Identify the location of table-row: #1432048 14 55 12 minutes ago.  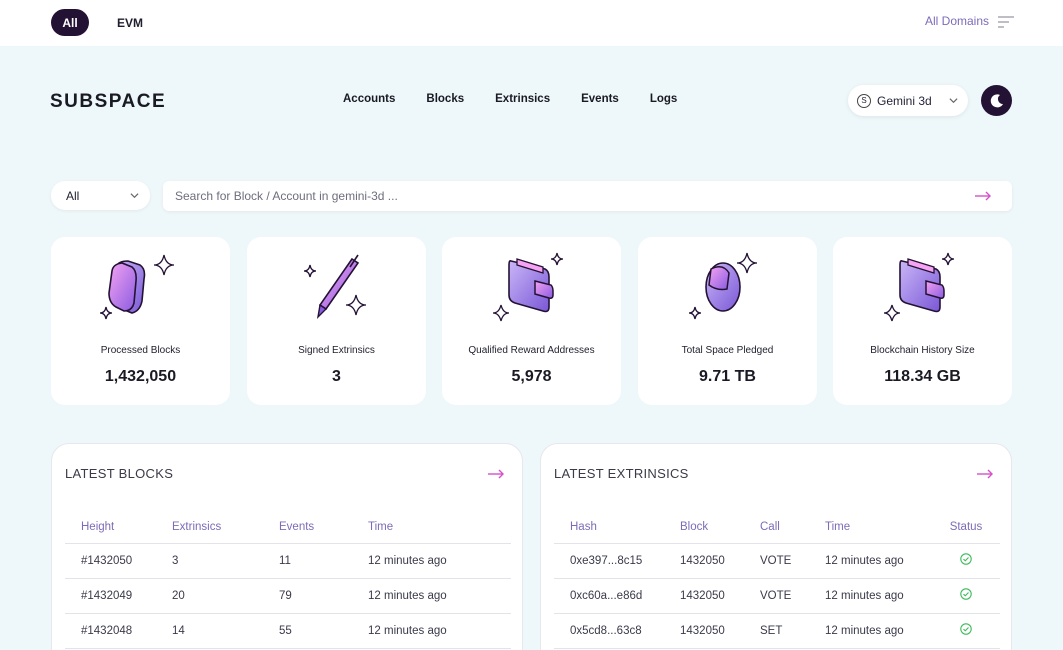
(288, 631).